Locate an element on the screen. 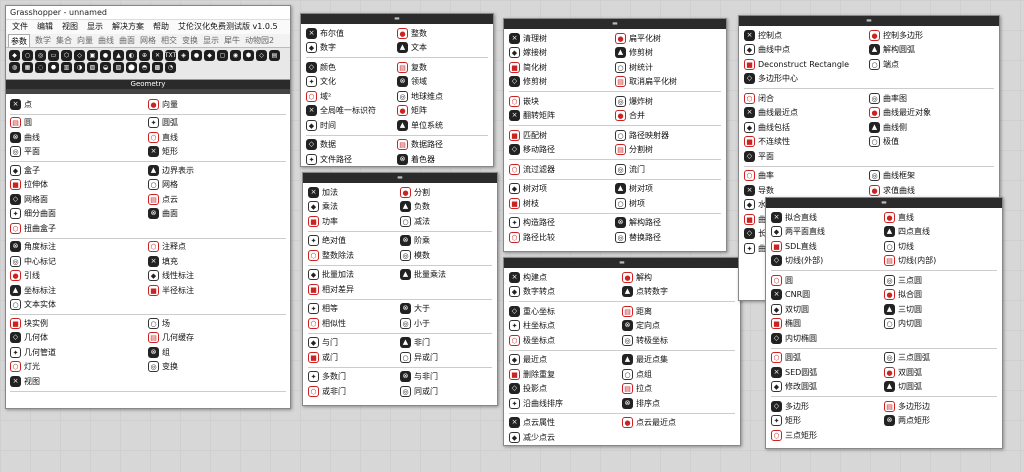 This screenshot has height=472, width=1024. component-item: ◇ 切线(外部) is located at coordinates (827, 261).